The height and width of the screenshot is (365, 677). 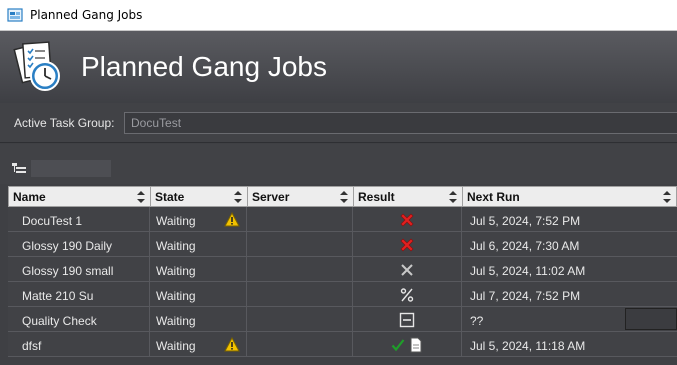 I want to click on column-header-label: Result, so click(x=376, y=197).